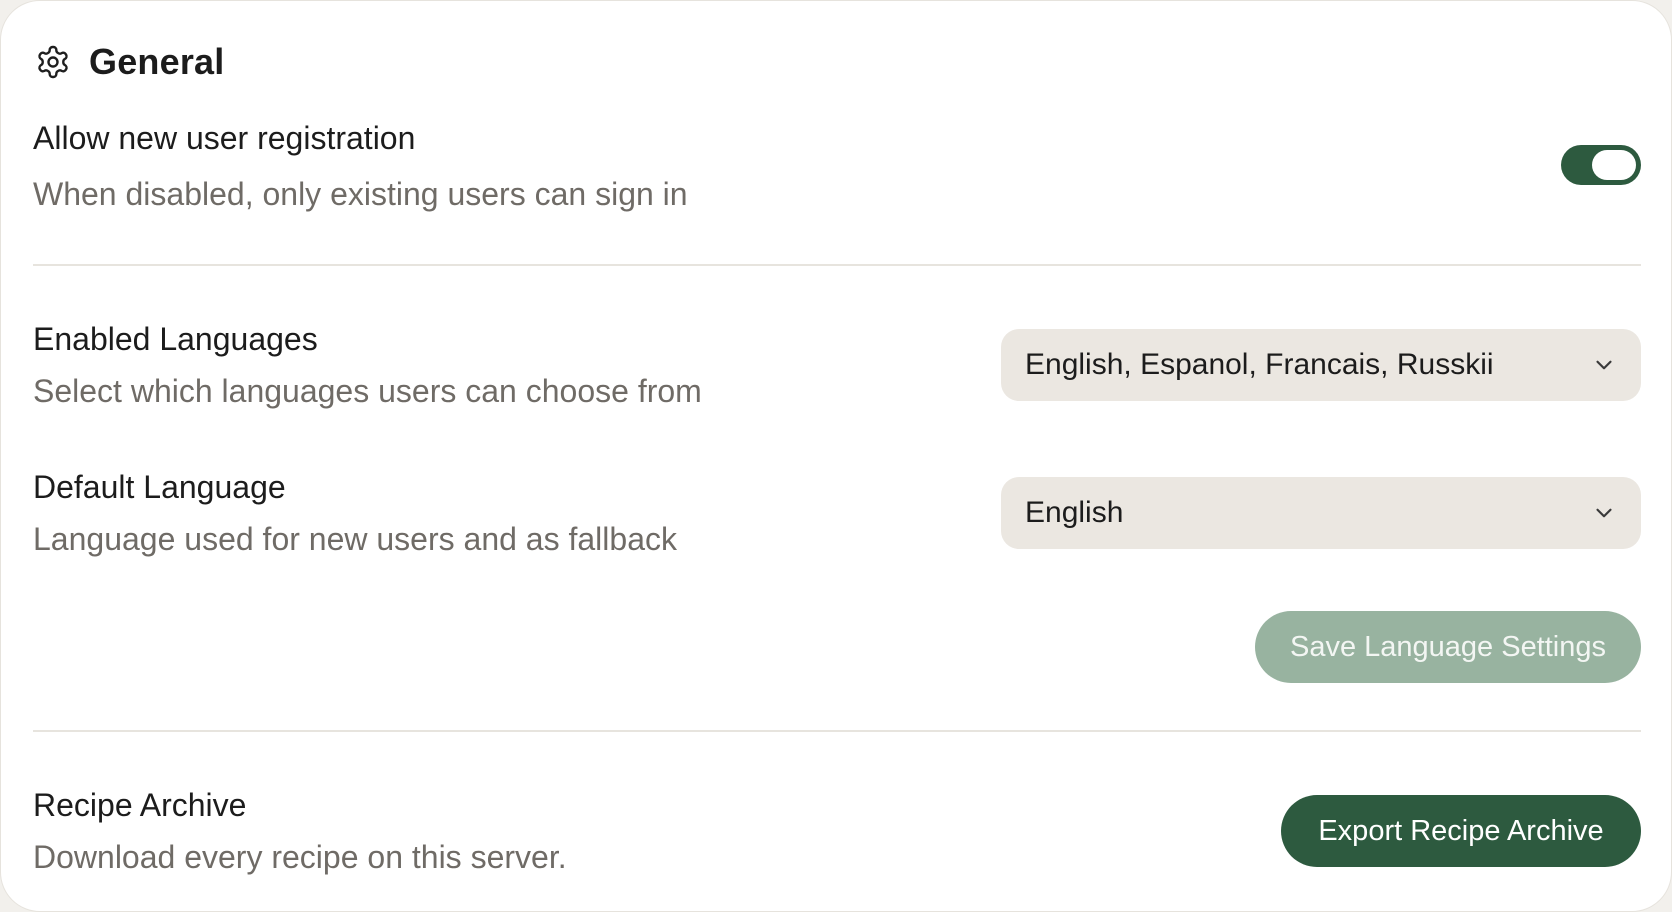  What do you see at coordinates (300, 857) in the screenshot?
I see `recipe-archive-description: Download every recipe on this server.` at bounding box center [300, 857].